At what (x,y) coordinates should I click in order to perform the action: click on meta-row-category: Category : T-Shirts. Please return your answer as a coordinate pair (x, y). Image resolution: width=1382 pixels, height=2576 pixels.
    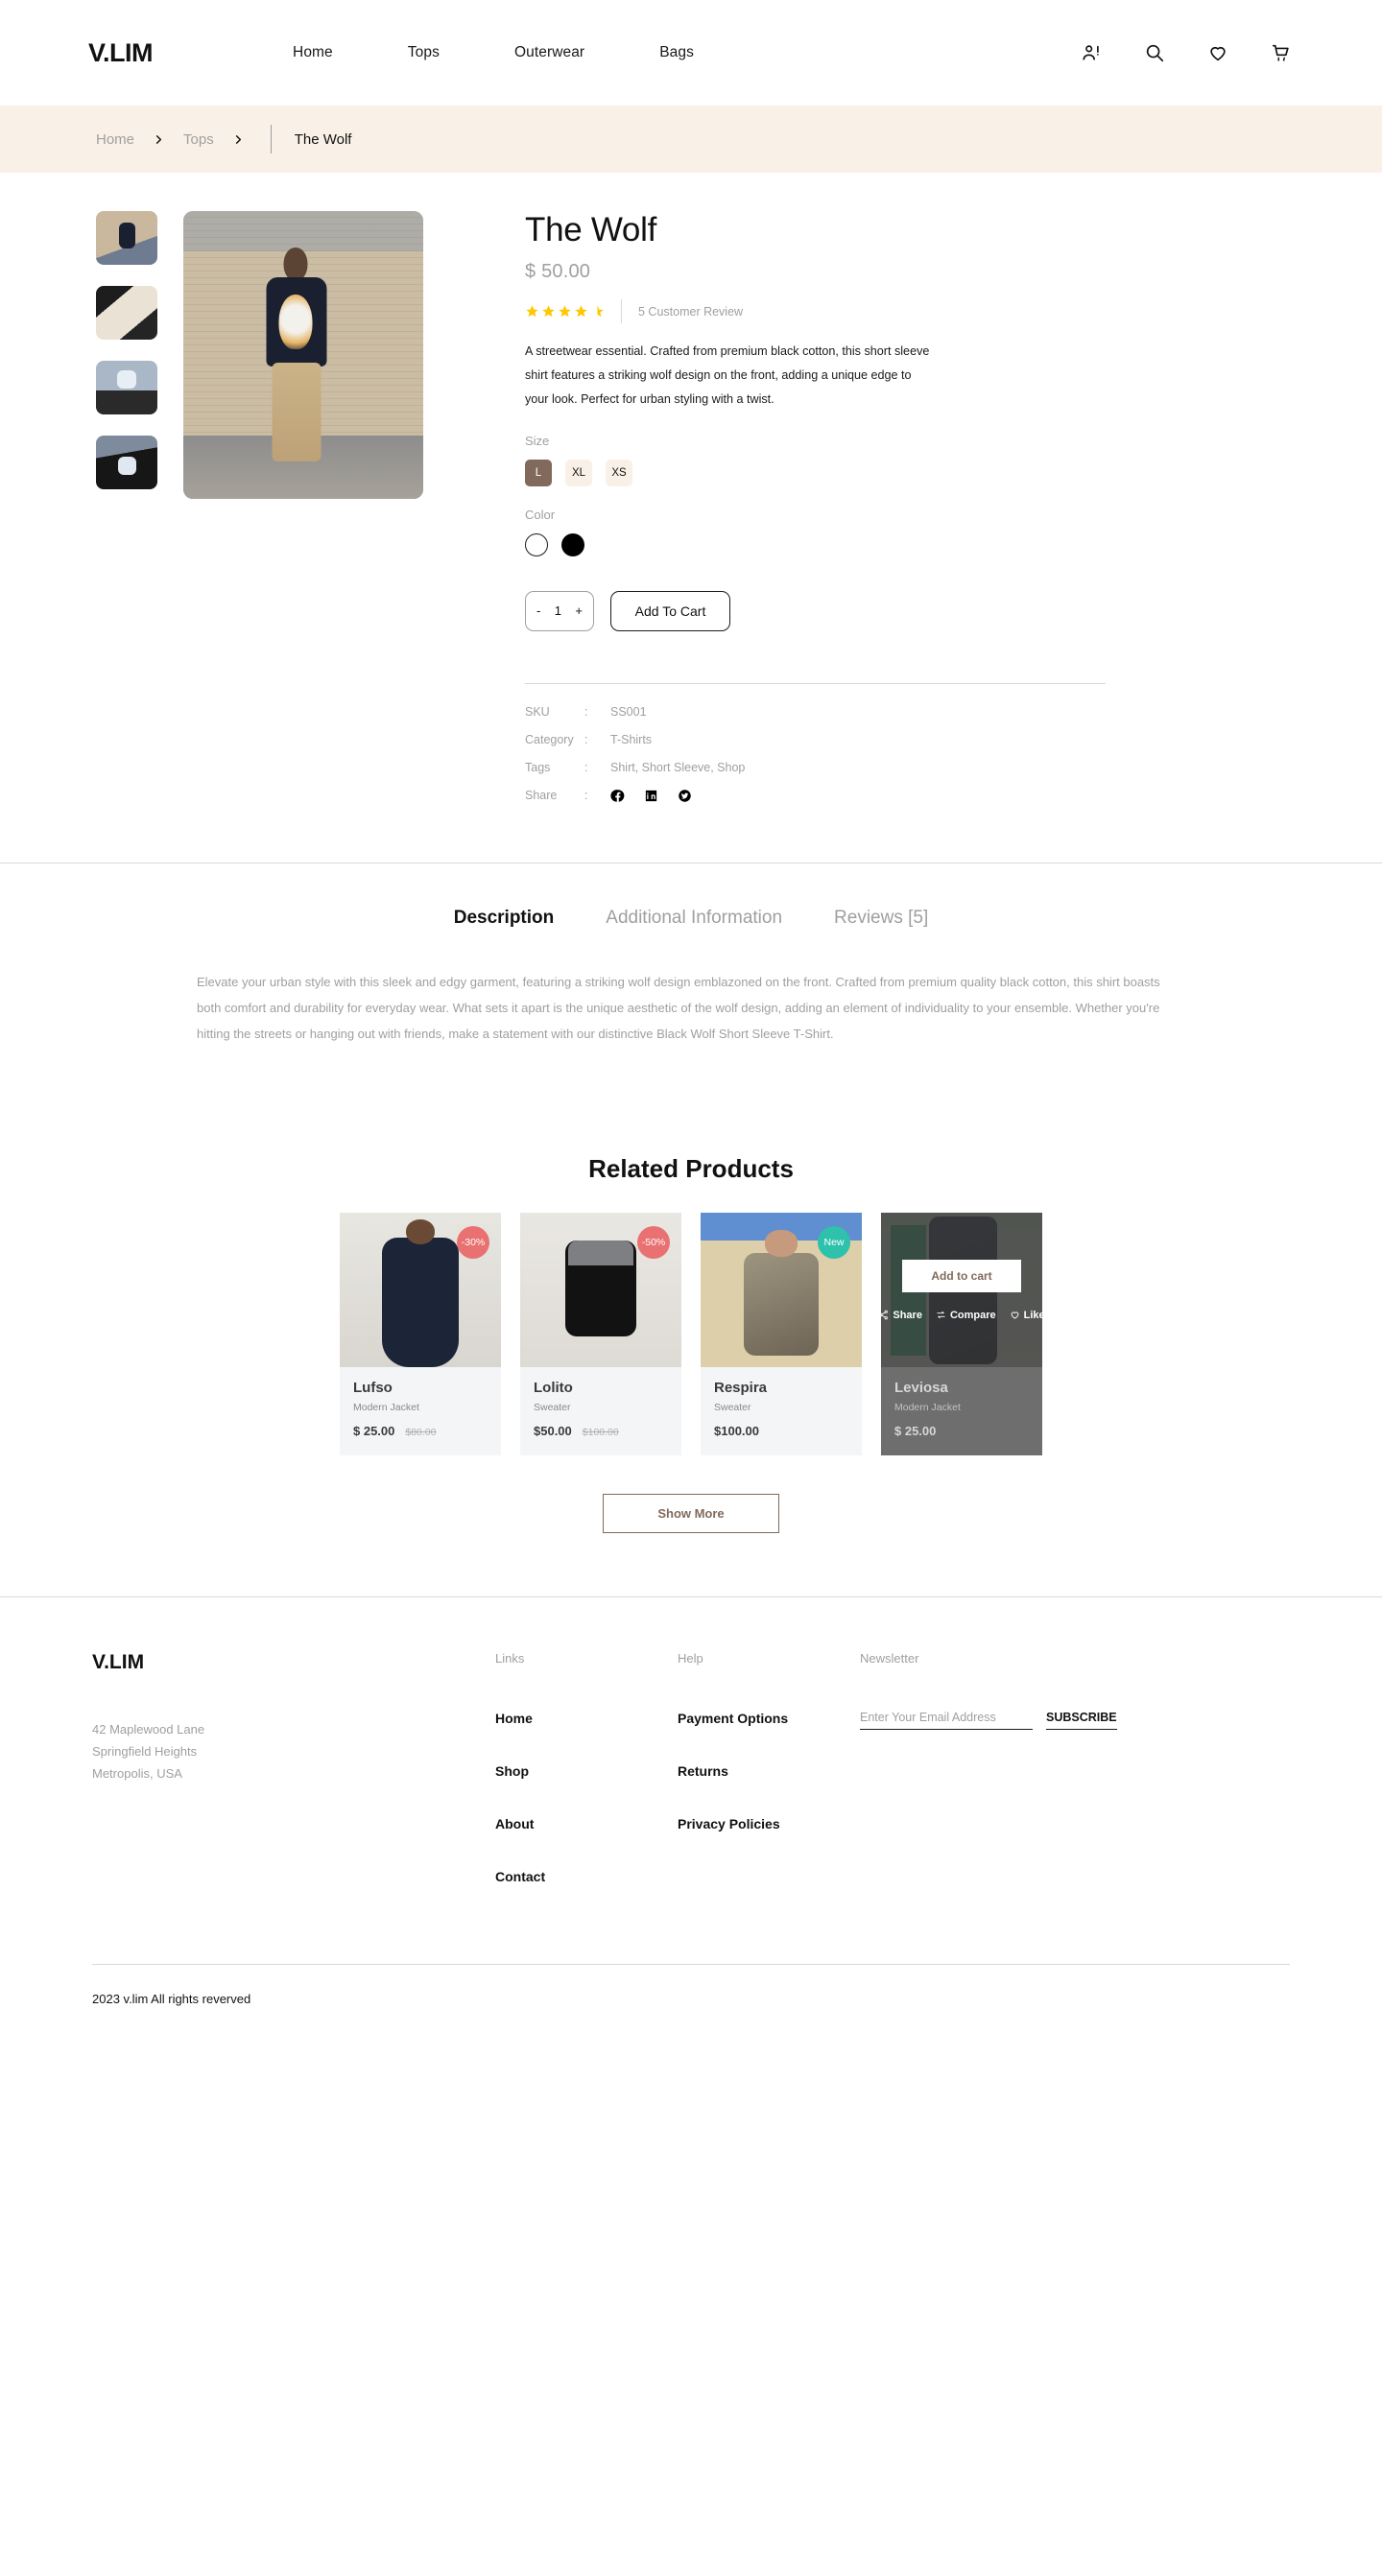
    Looking at the image, I should click on (771, 740).